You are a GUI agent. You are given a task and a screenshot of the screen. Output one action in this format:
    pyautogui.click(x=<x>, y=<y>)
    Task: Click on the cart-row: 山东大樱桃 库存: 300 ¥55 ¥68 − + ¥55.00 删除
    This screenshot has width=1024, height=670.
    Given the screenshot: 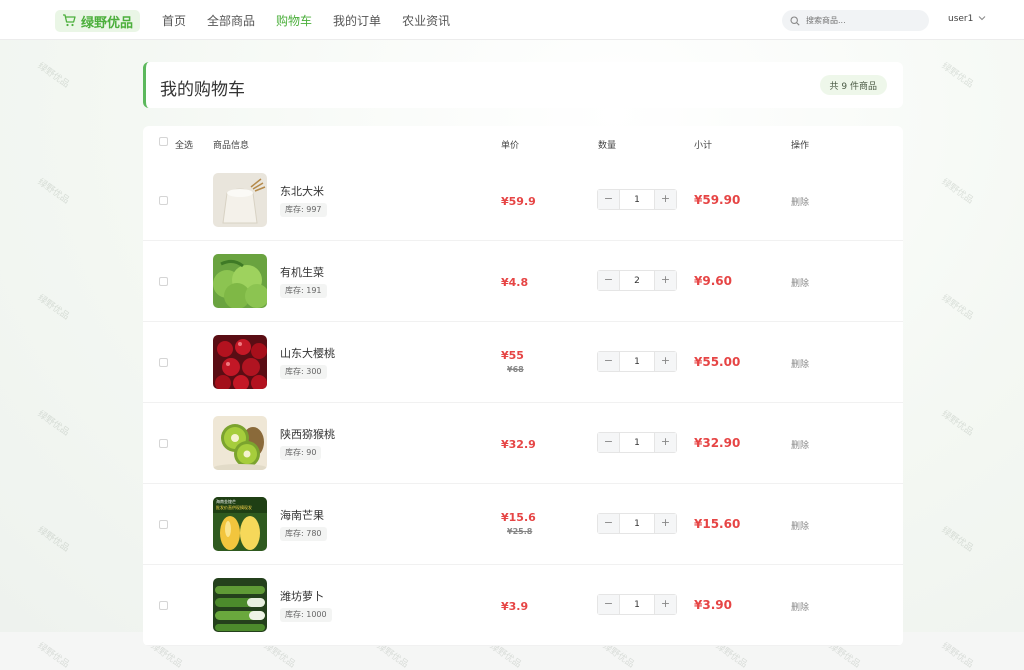 What is the action you would take?
    pyautogui.click(x=523, y=362)
    